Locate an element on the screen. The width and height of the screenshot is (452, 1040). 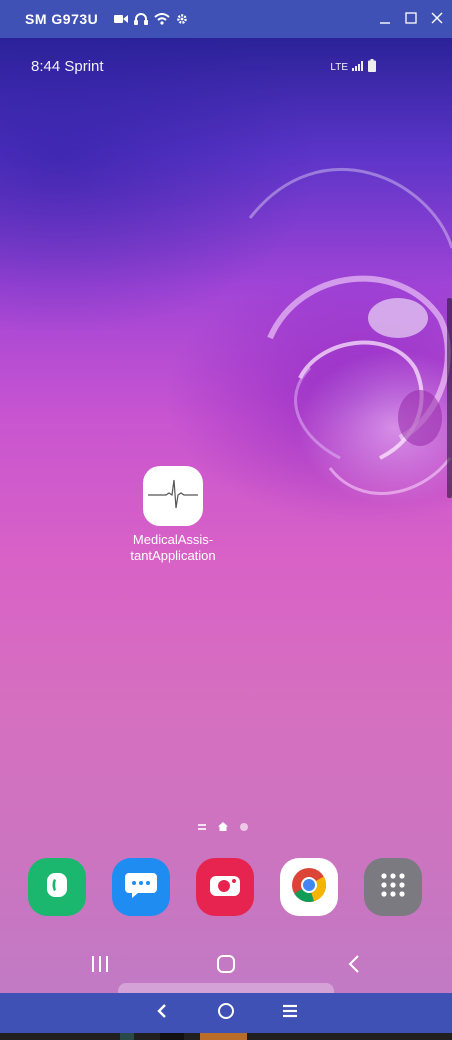
page-indicator is located at coordinates (223, 827).